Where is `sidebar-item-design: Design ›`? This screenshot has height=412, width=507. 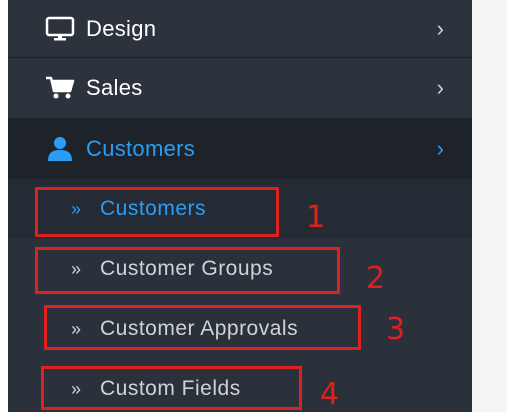 sidebar-item-design: Design › is located at coordinates (240, 29).